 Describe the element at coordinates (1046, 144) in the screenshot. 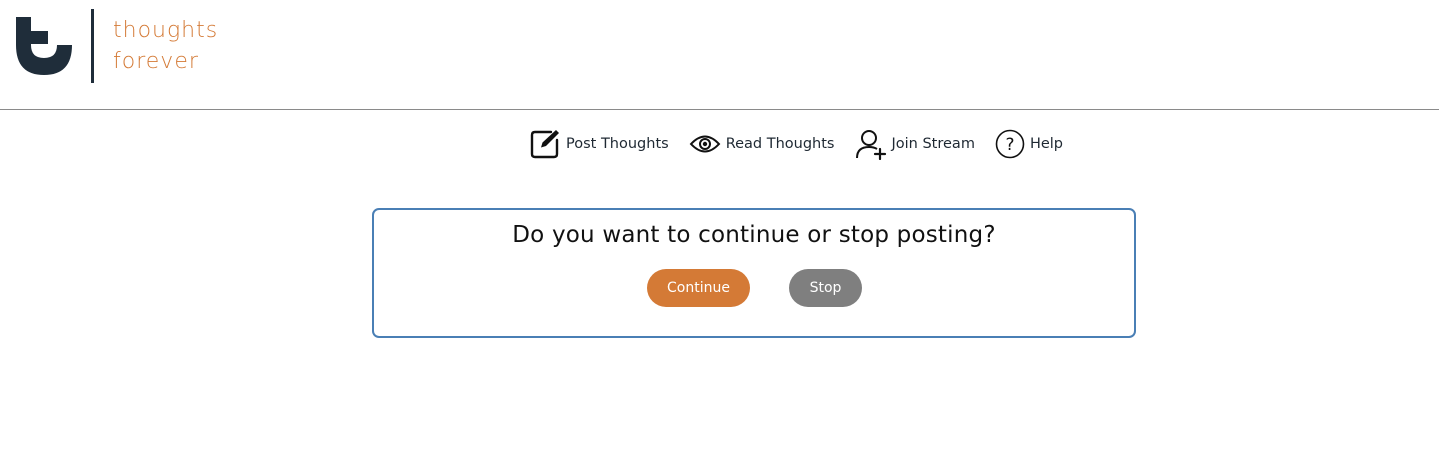

I see `nav-label-help: Help` at that location.